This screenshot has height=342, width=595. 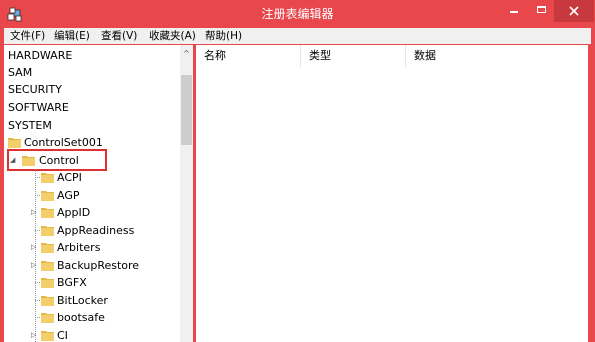 What do you see at coordinates (186, 53) in the screenshot?
I see `scroll-up-arrow-icon: ^` at bounding box center [186, 53].